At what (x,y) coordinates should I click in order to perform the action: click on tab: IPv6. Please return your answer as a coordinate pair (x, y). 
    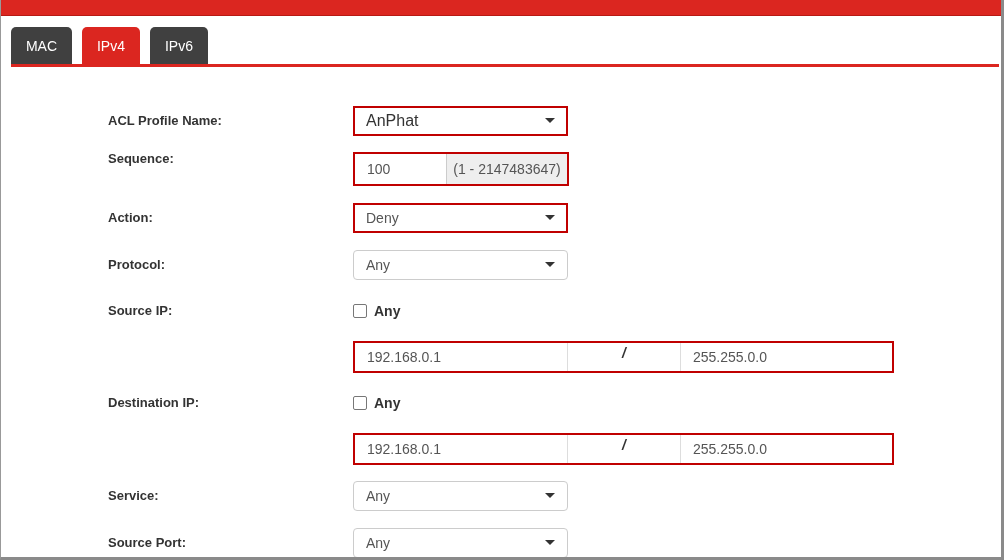
    Looking at the image, I should click on (179, 45).